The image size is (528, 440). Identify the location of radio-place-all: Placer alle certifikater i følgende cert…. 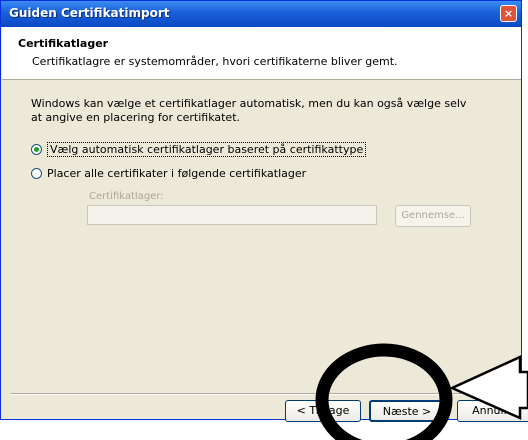
(168, 173).